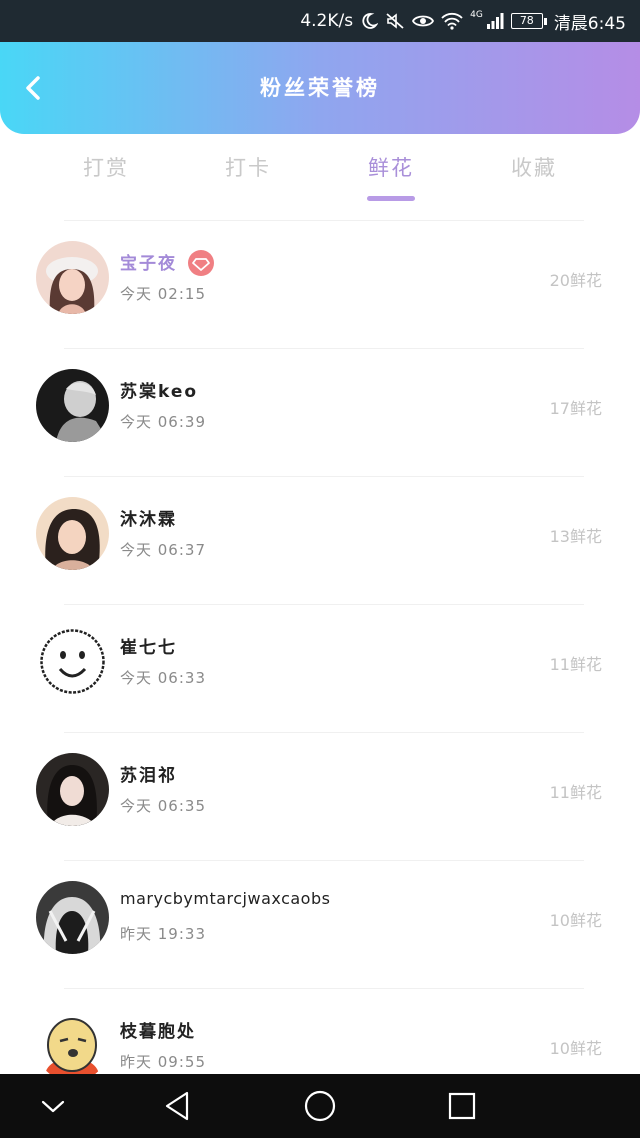 The height and width of the screenshot is (1138, 640). I want to click on status-icons: 4.2K/s 4G 78 清晨6:45, so click(463, 21).